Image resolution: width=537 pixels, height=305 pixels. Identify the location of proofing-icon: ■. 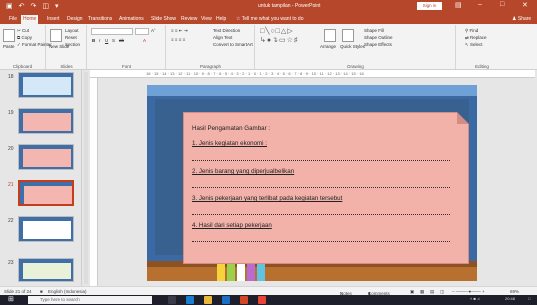
(41, 291).